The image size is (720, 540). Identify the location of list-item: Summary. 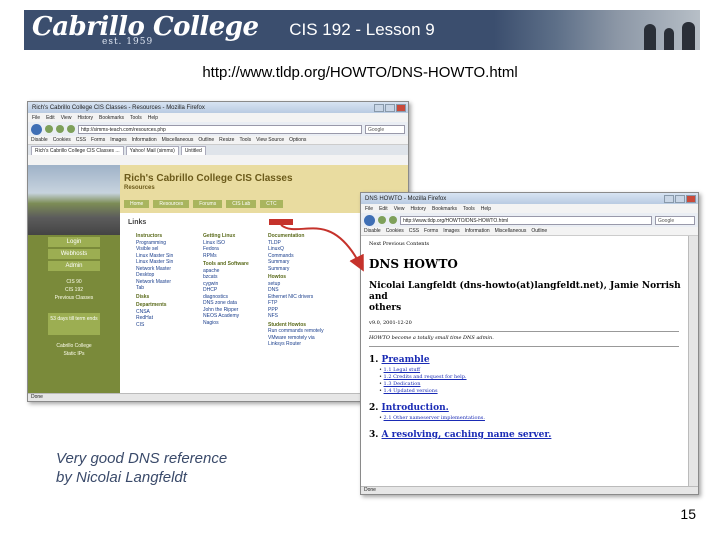
(298, 269).